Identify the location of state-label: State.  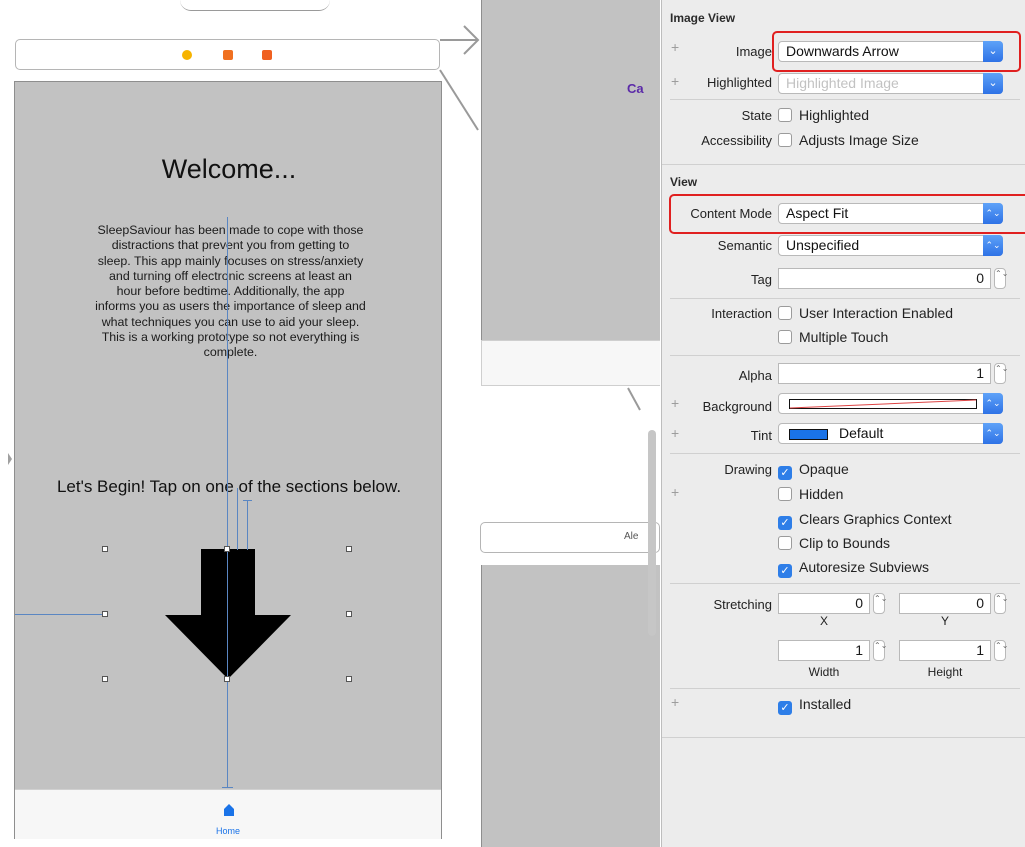
(756, 115).